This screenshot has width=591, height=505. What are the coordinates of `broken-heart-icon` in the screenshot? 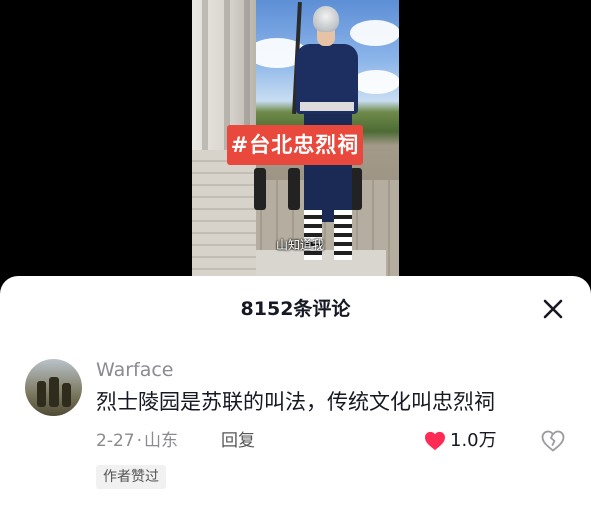 It's located at (553, 441).